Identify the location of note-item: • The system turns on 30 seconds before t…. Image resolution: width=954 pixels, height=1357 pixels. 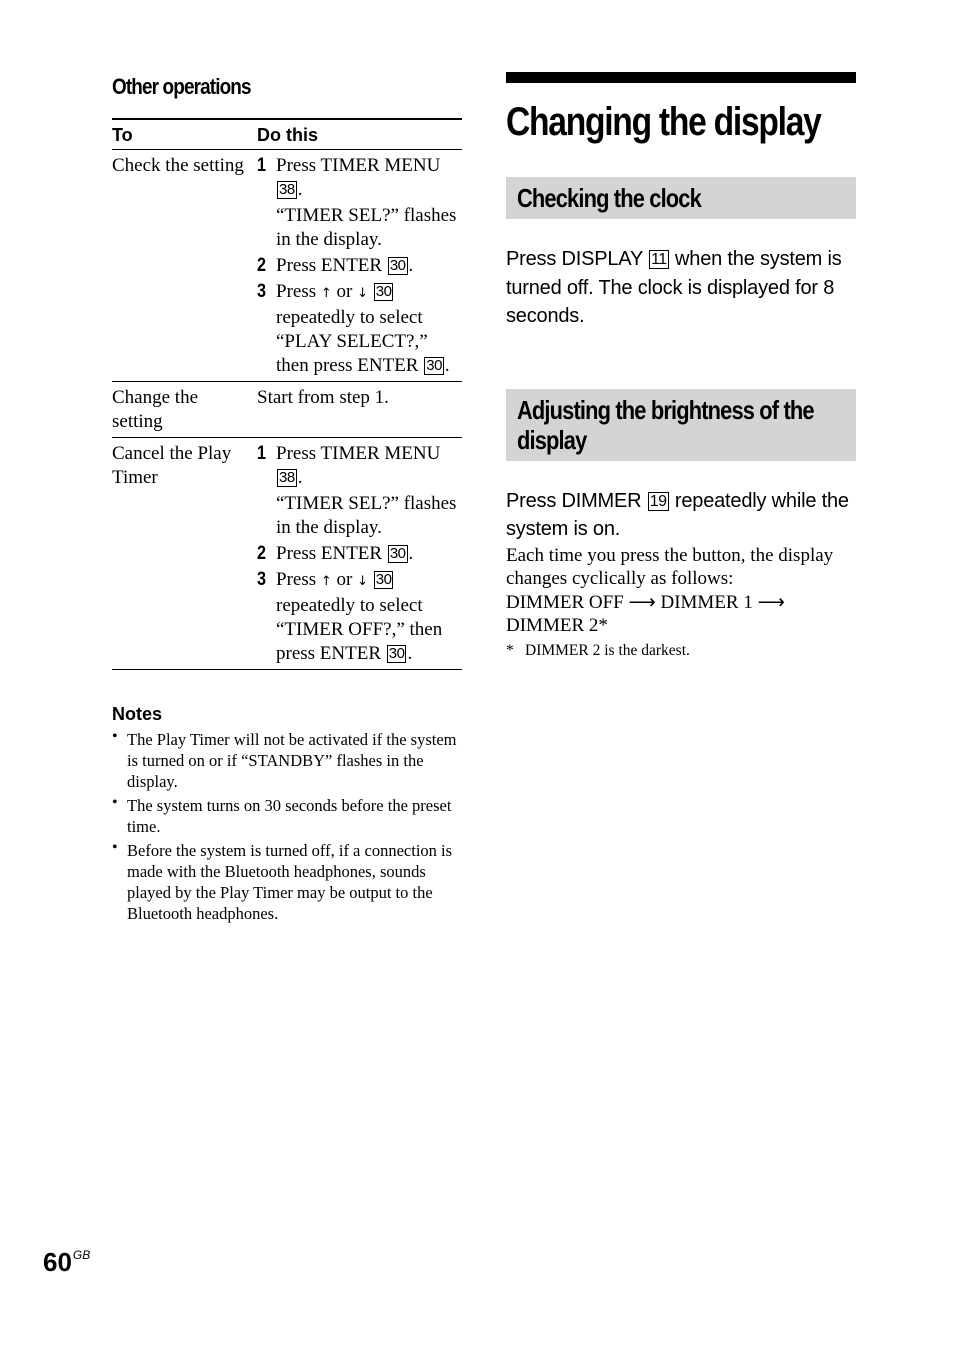
(287, 815).